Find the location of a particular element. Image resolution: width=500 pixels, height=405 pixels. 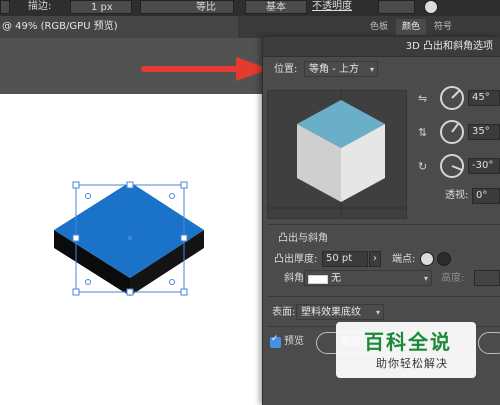

fill-swatch is located at coordinates (5, 7).